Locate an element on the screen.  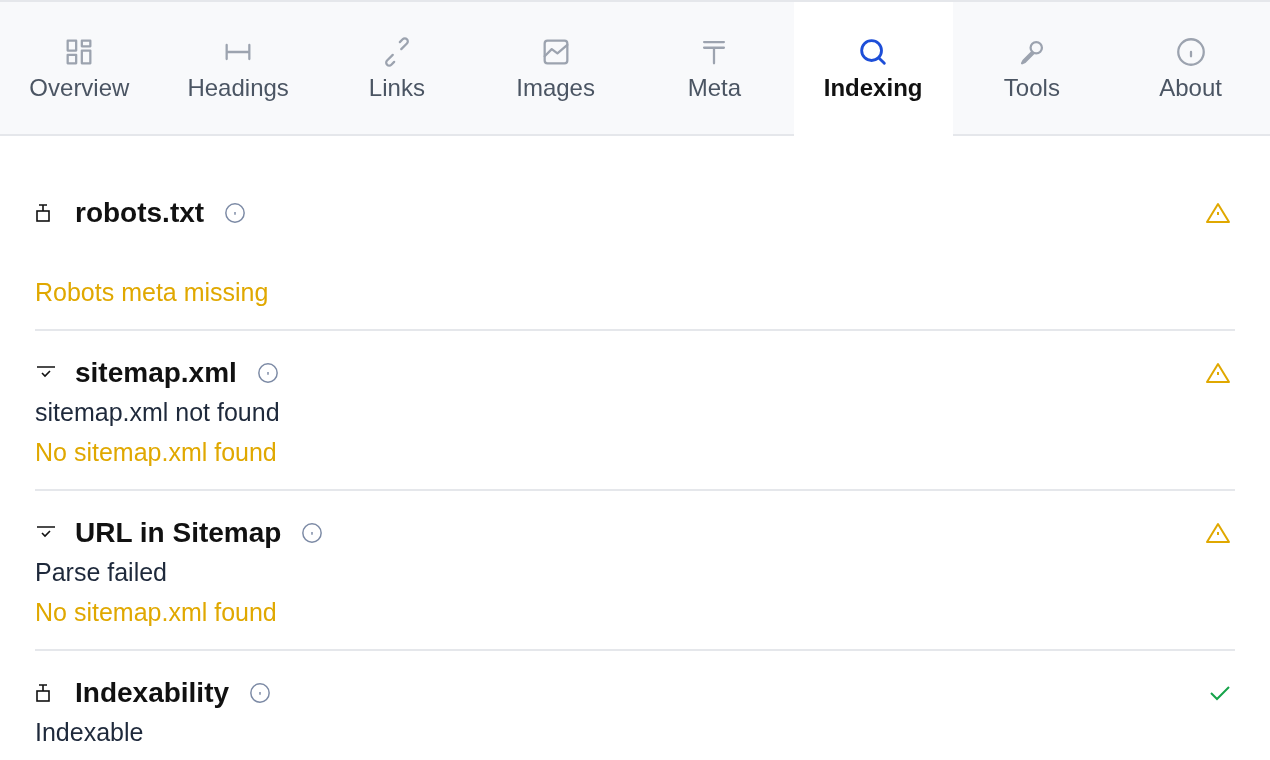
detail-text: Indexable is located at coordinates (89, 733).